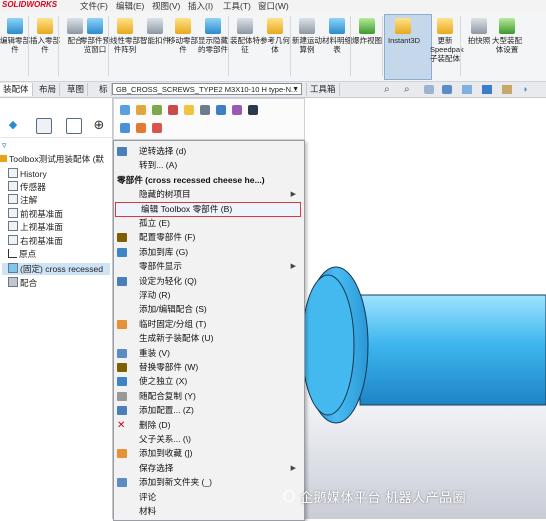  Describe the element at coordinates (208, 209) in the screenshot. I see `edit-toolbox-part-menu-item: 编辑 Toolbox 零部件 (B)` at that location.